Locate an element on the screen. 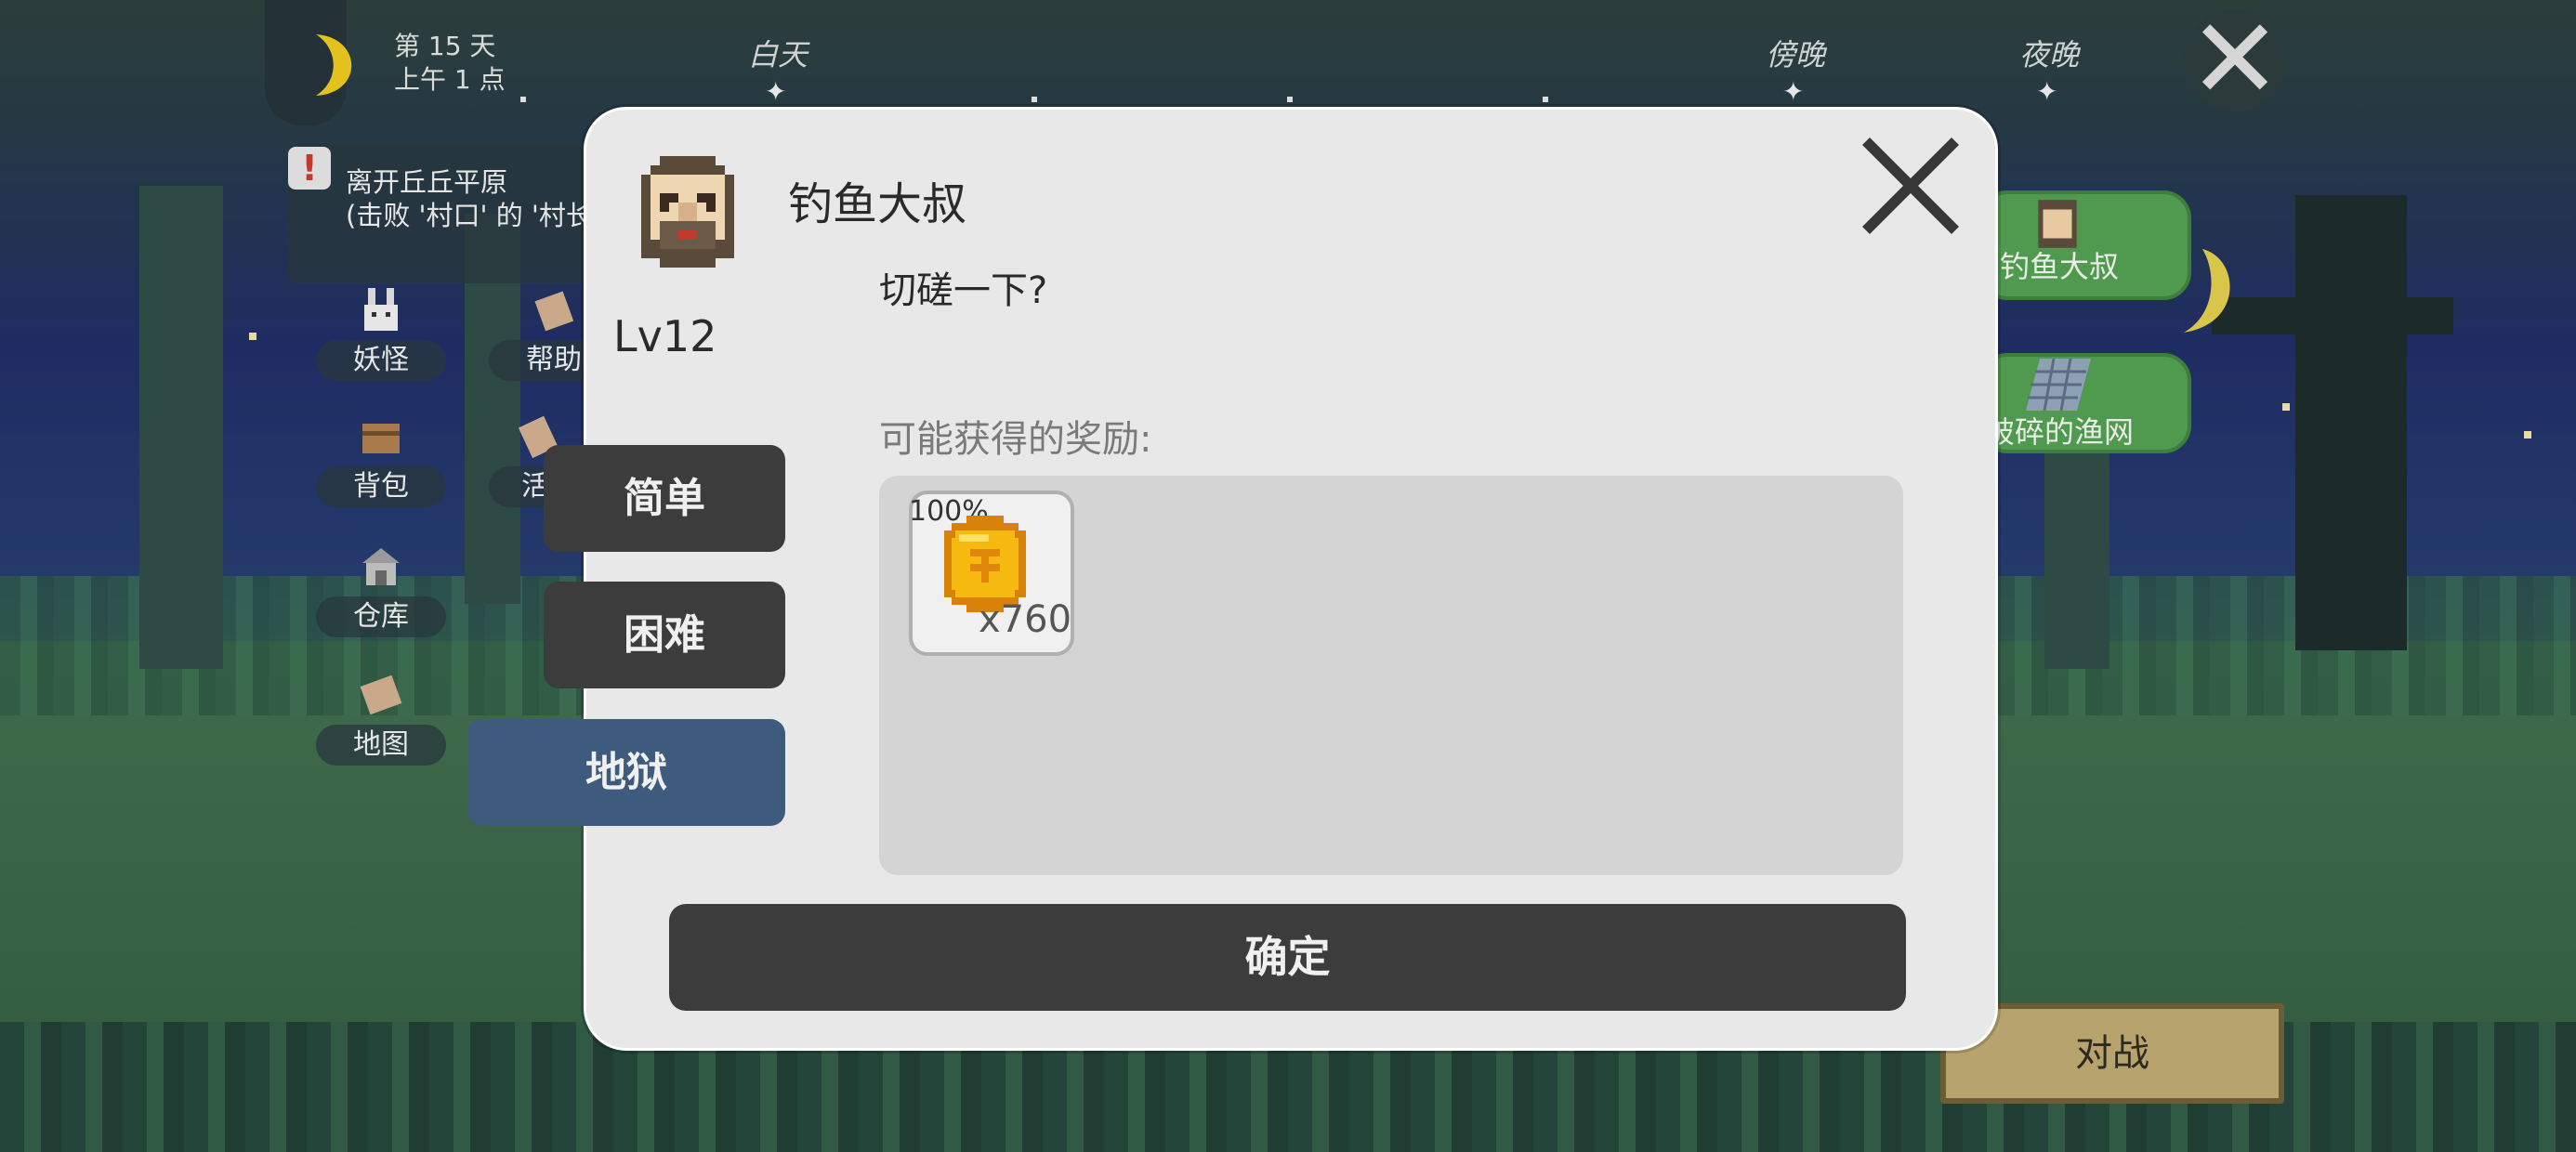  close-icon is located at coordinates (1910, 185).